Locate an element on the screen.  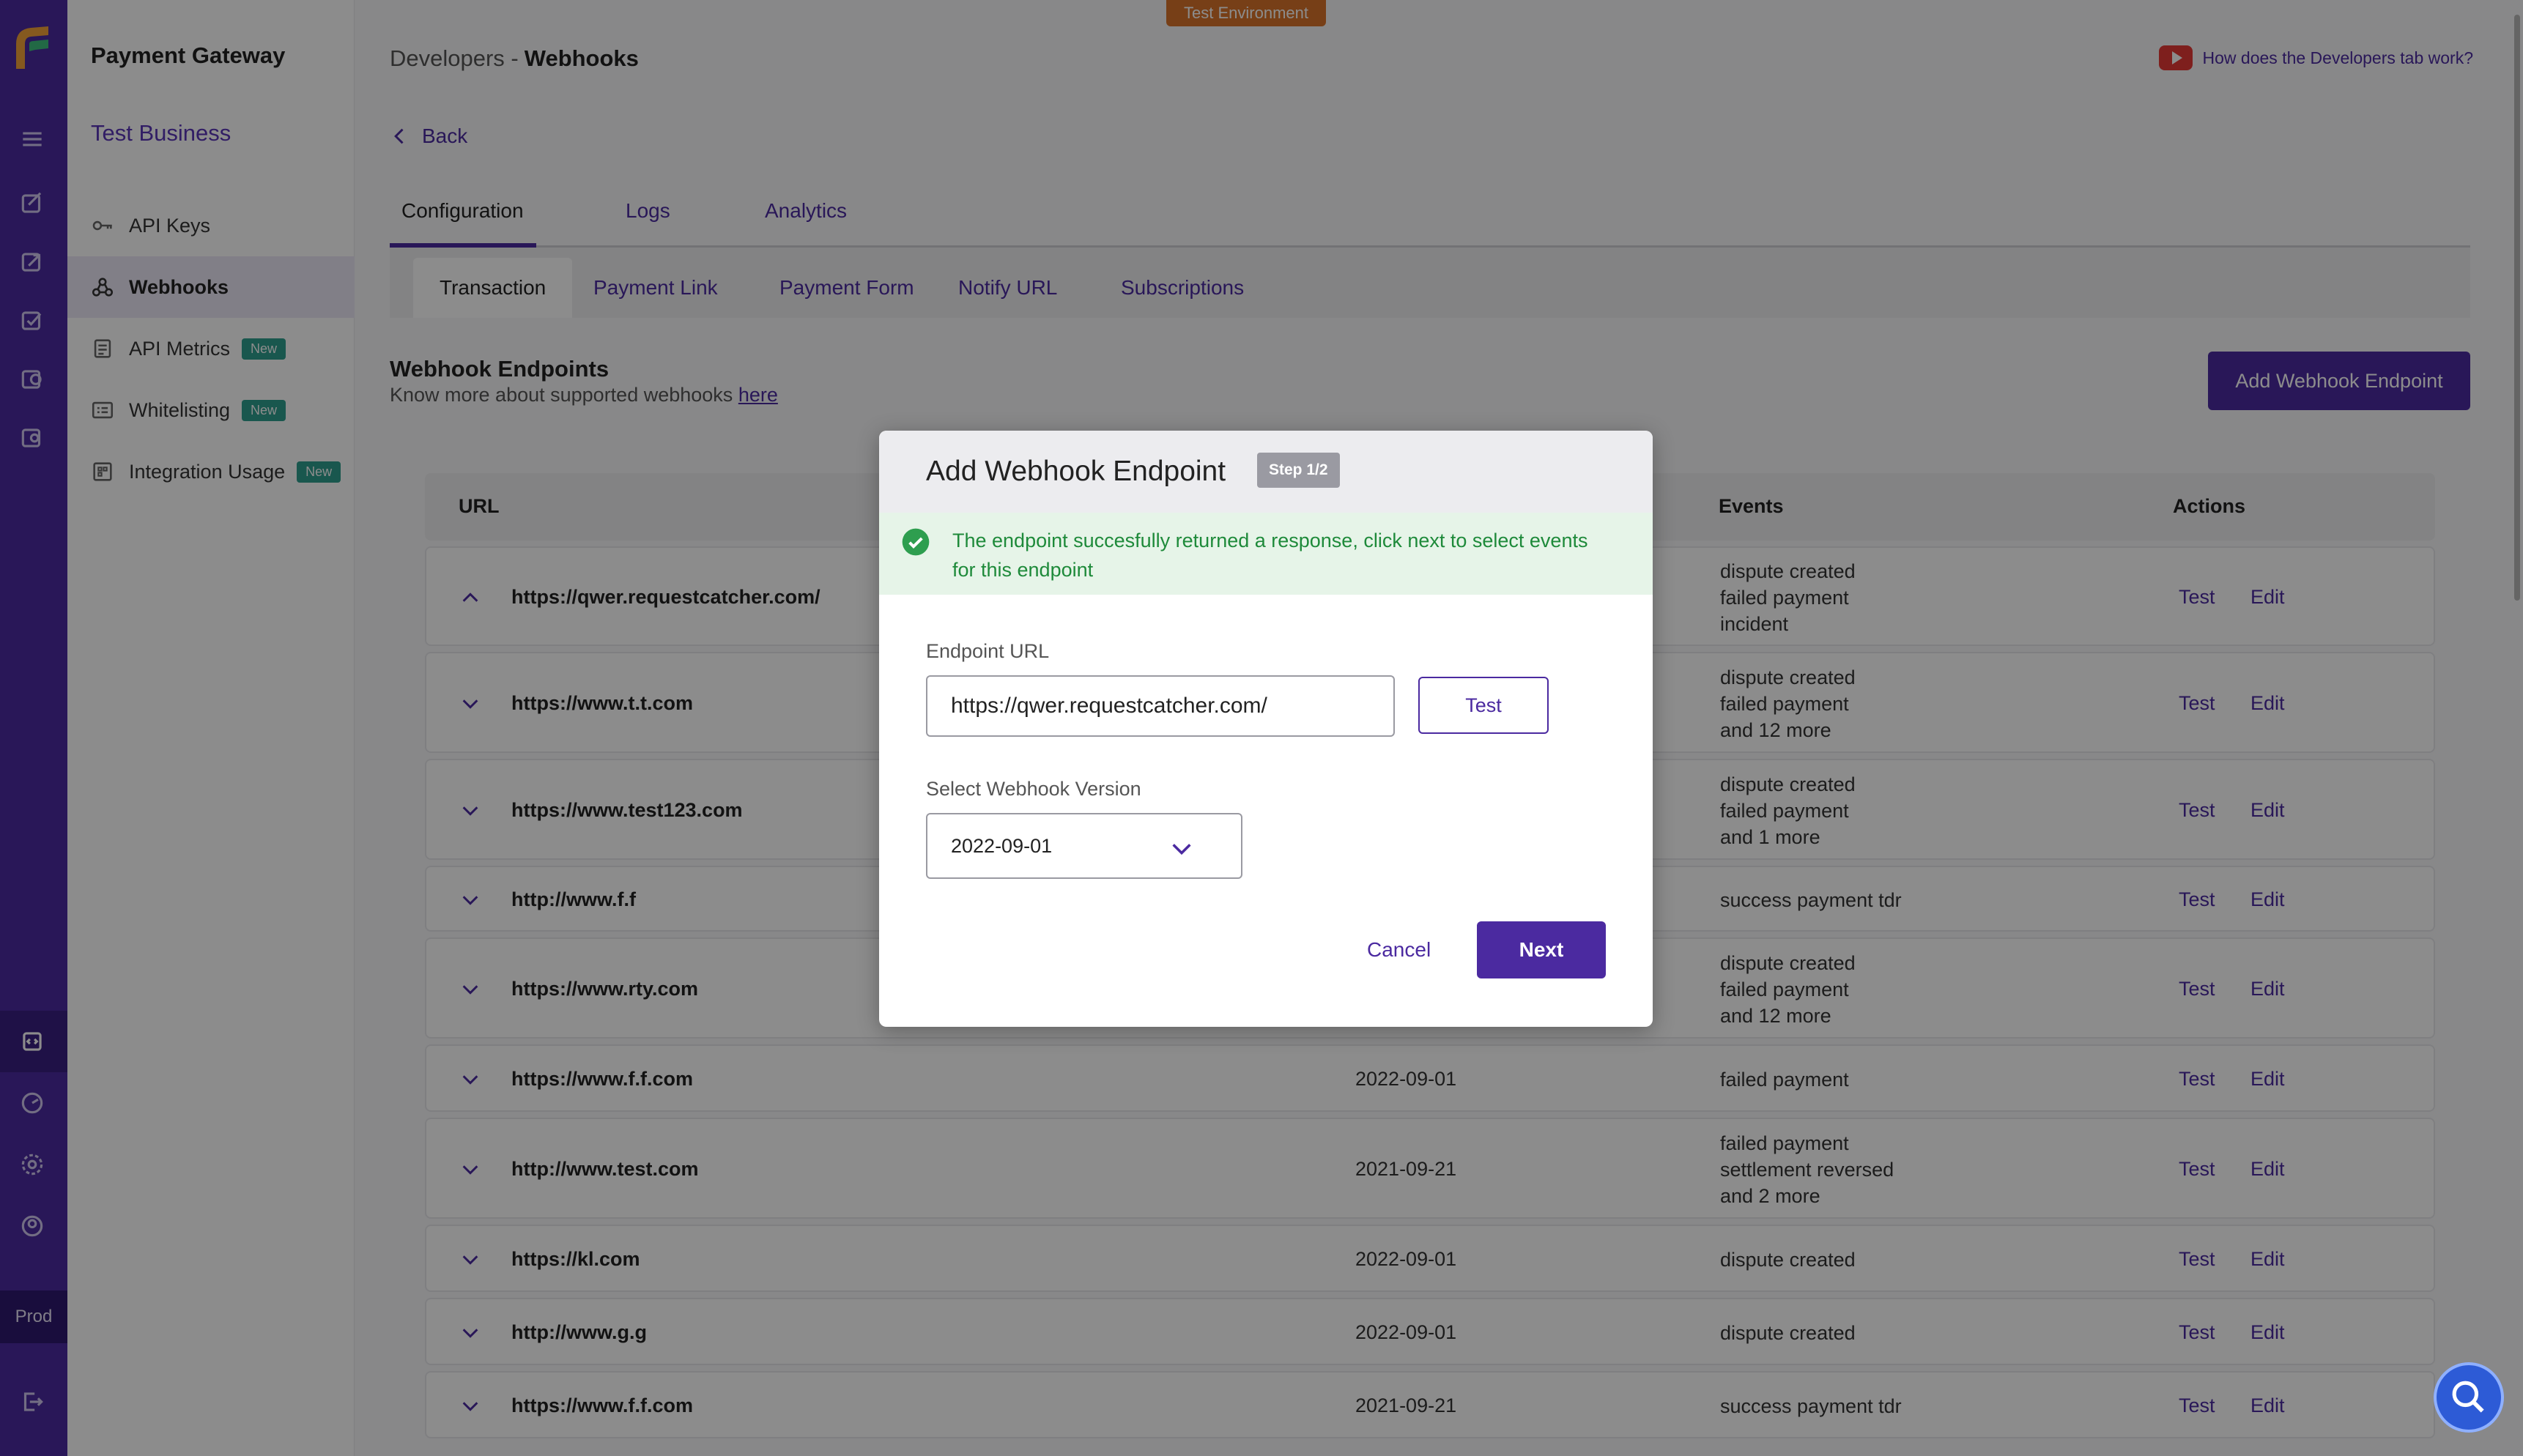
modal-header: Add Webhook Endpoint Step 1/2 is located at coordinates (1266, 472).